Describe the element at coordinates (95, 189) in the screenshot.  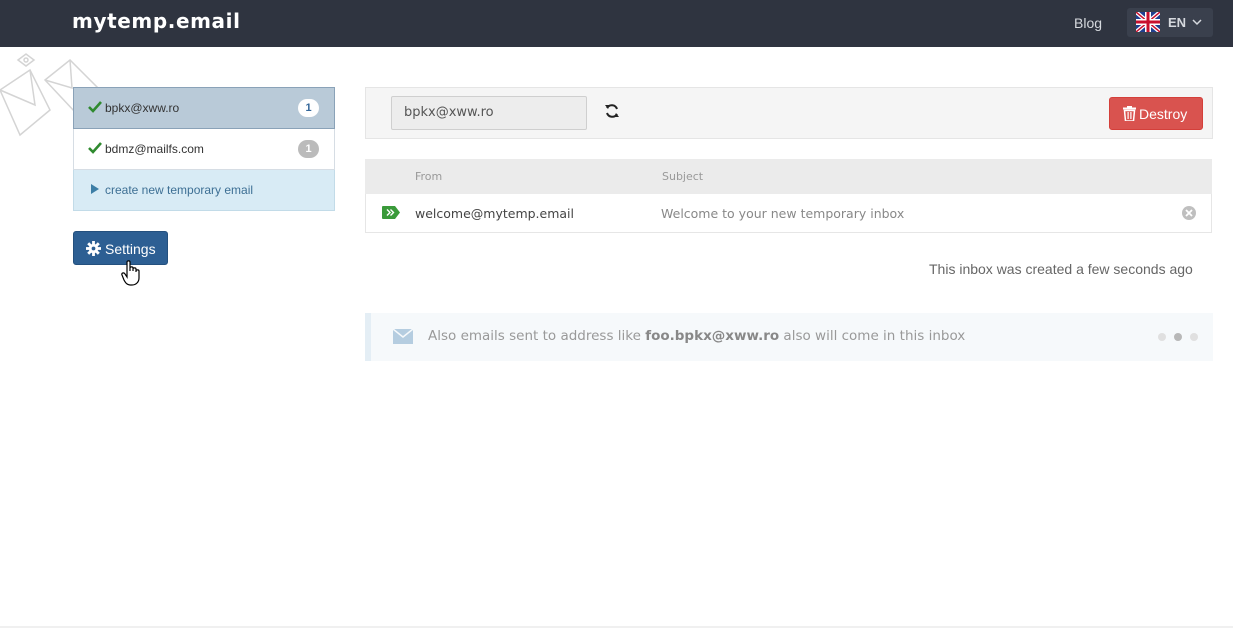
I see `play-triangle-icon` at that location.